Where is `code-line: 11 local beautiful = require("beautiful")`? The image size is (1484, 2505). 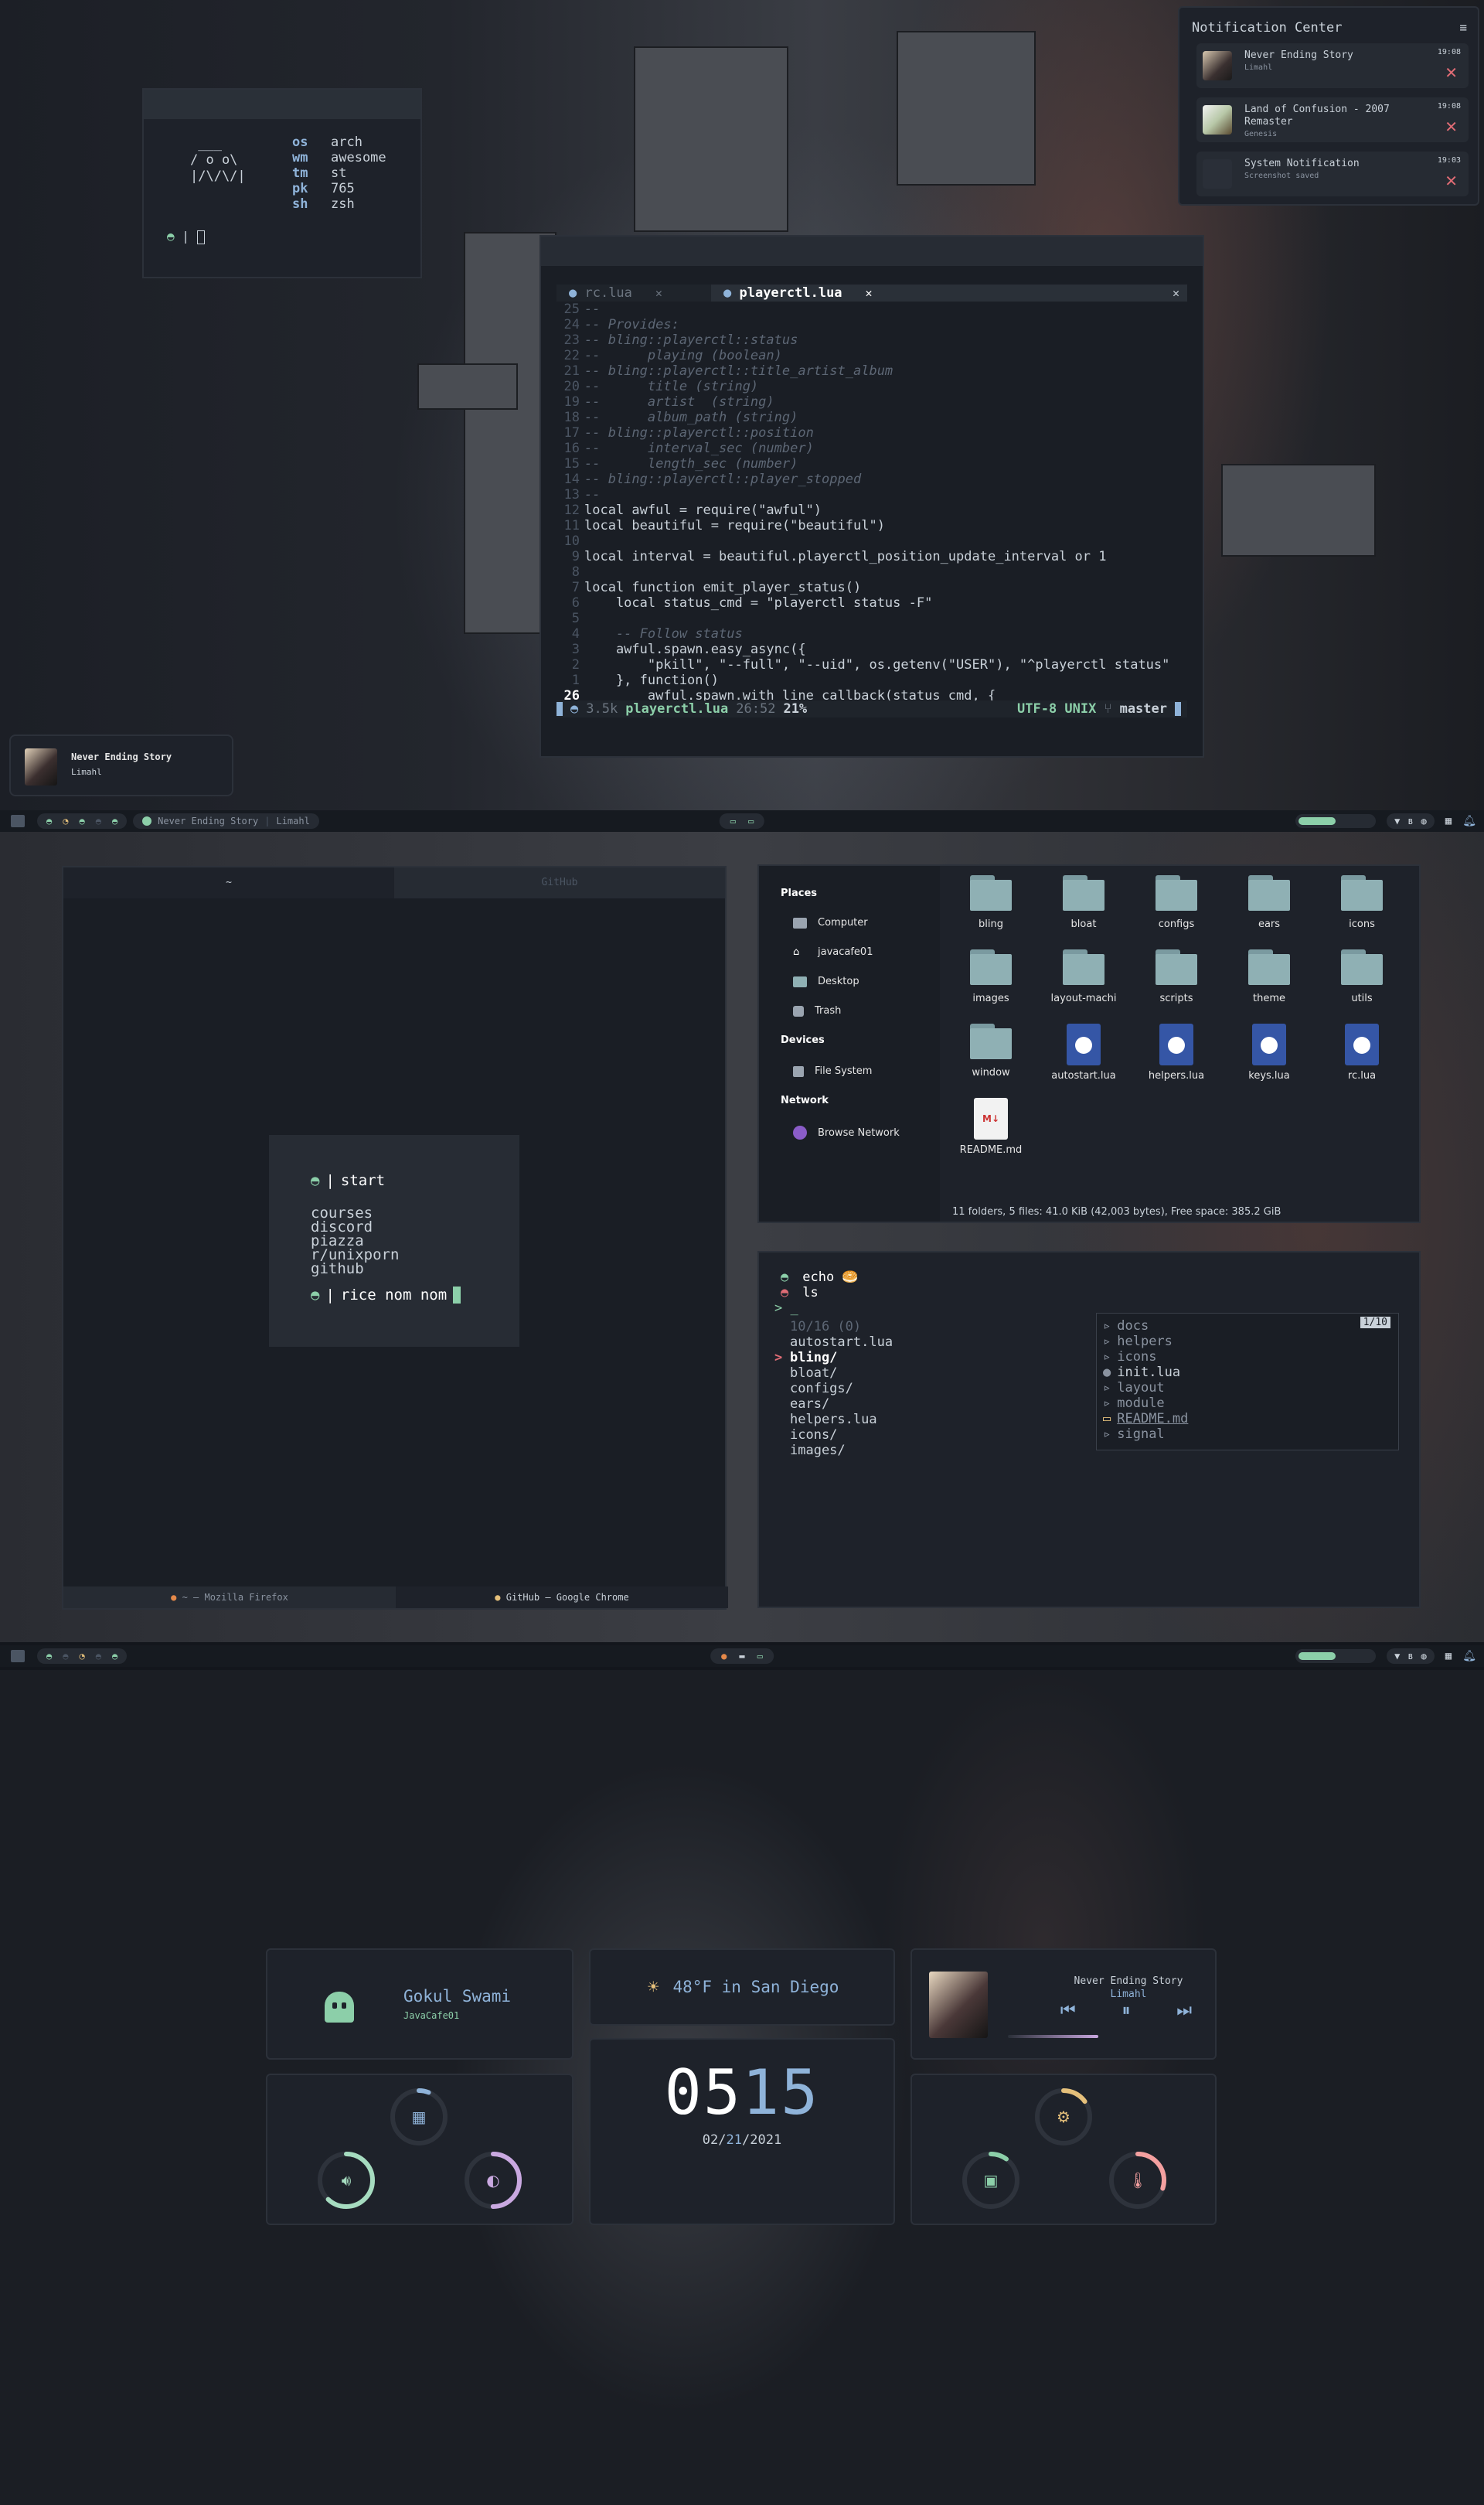
code-line: 11 local beautiful = require("beautiful") is located at coordinates (871, 525).